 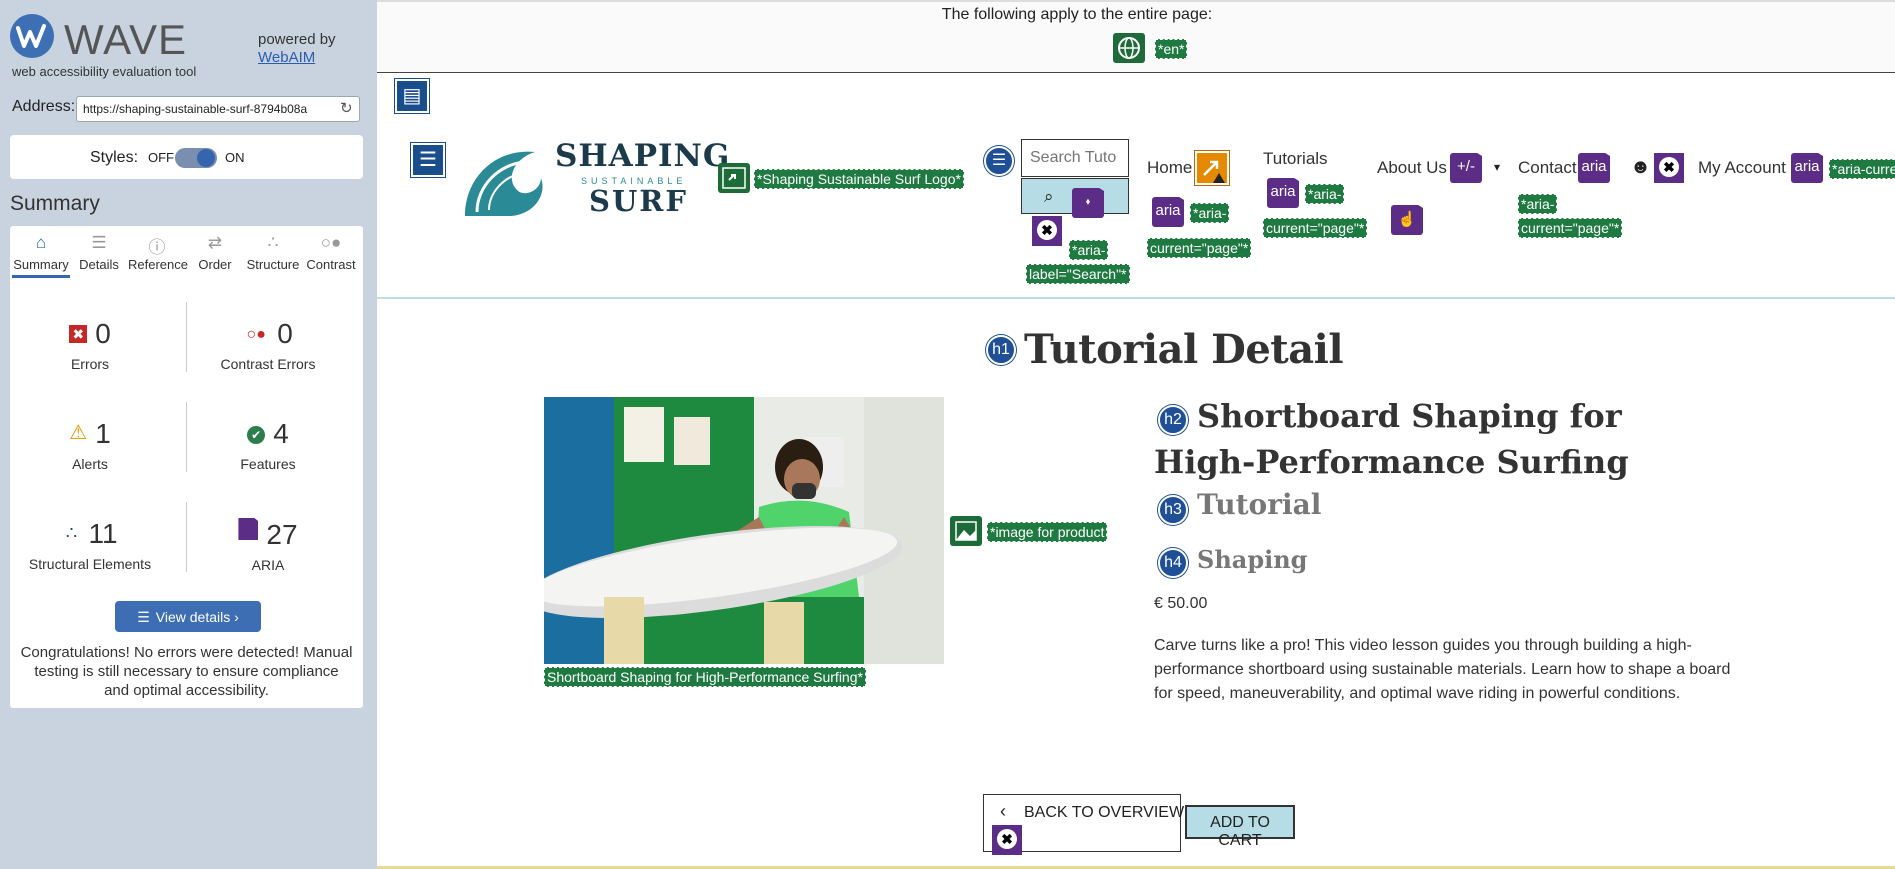 What do you see at coordinates (638, 201) in the screenshot?
I see `logo-line3: SURF` at bounding box center [638, 201].